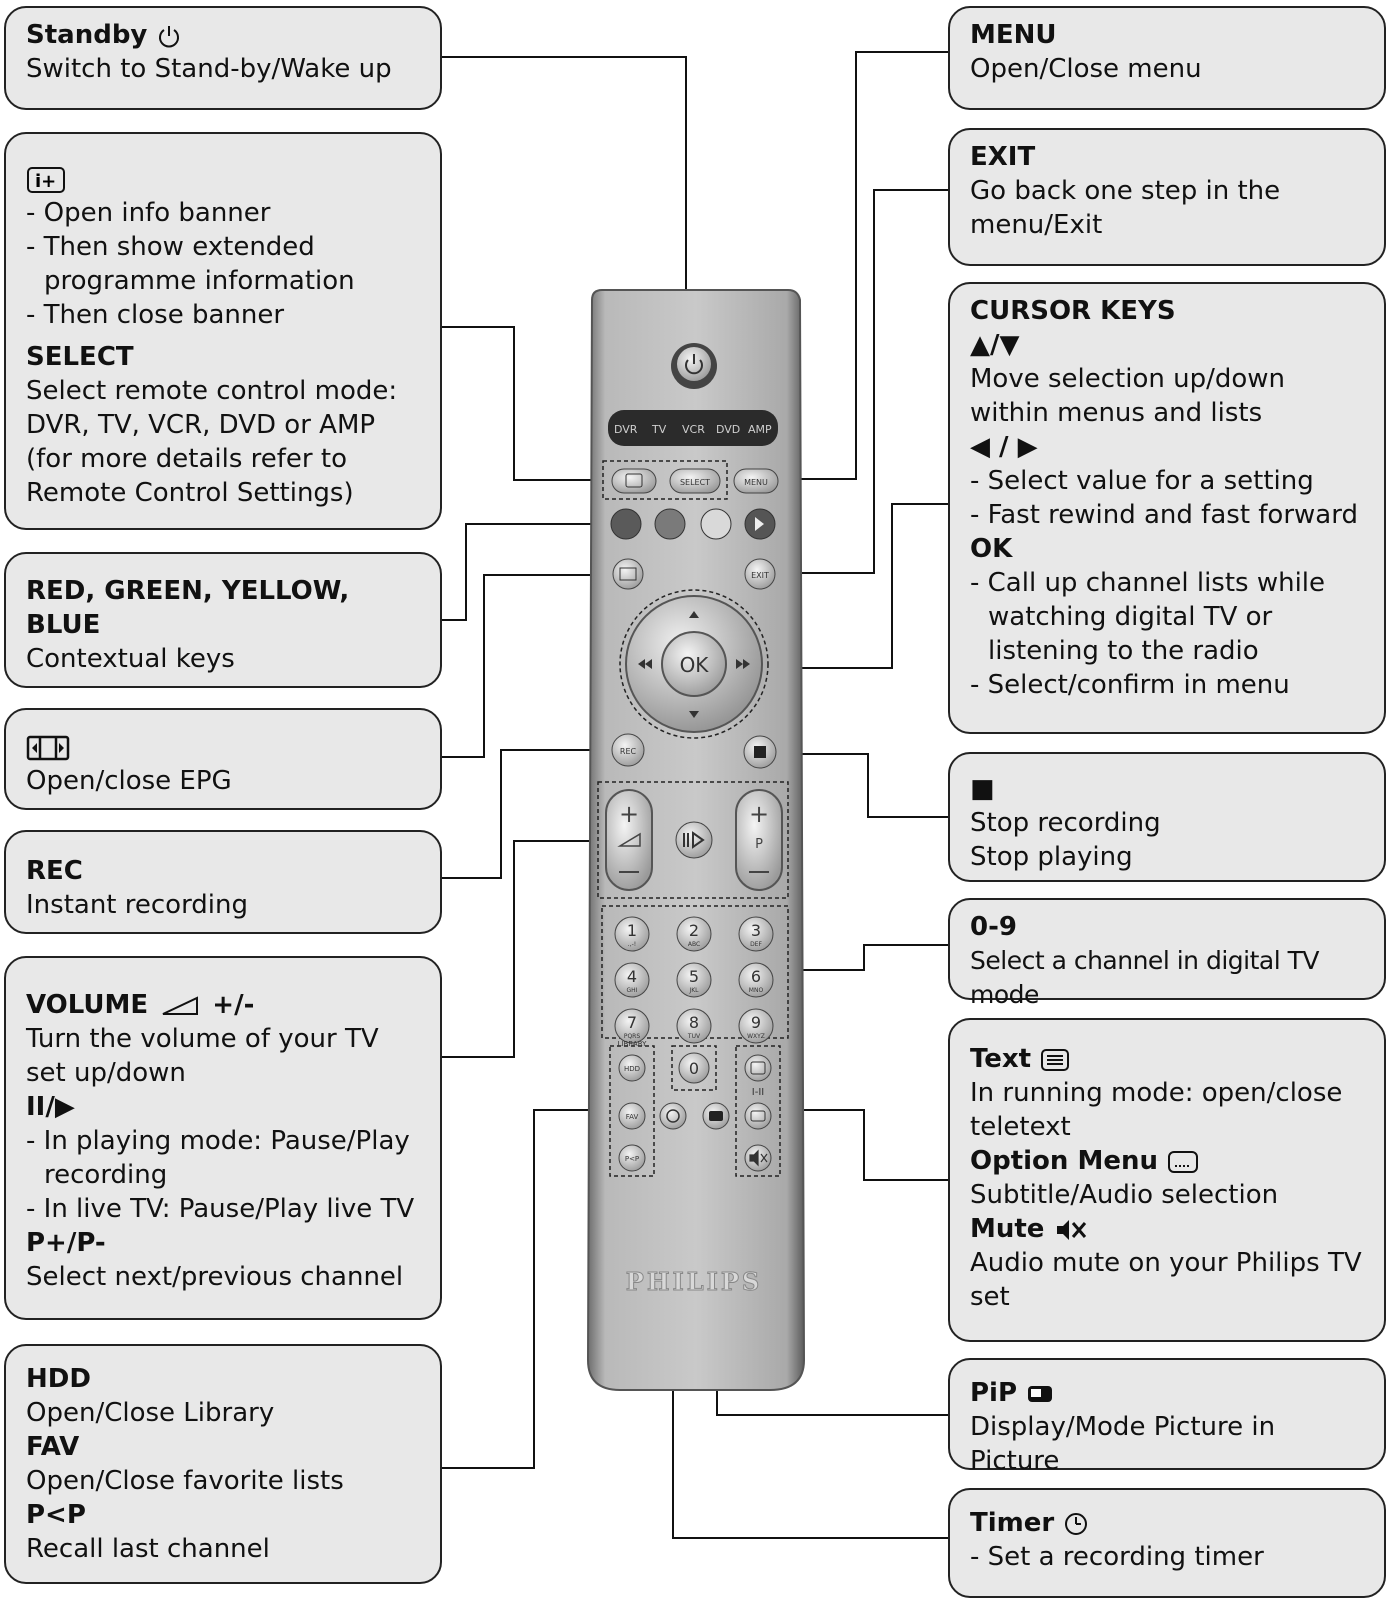 This screenshot has height=1598, width=1393. Describe the element at coordinates (66, 1243) in the screenshot. I see `program-title: P+/P-` at that location.